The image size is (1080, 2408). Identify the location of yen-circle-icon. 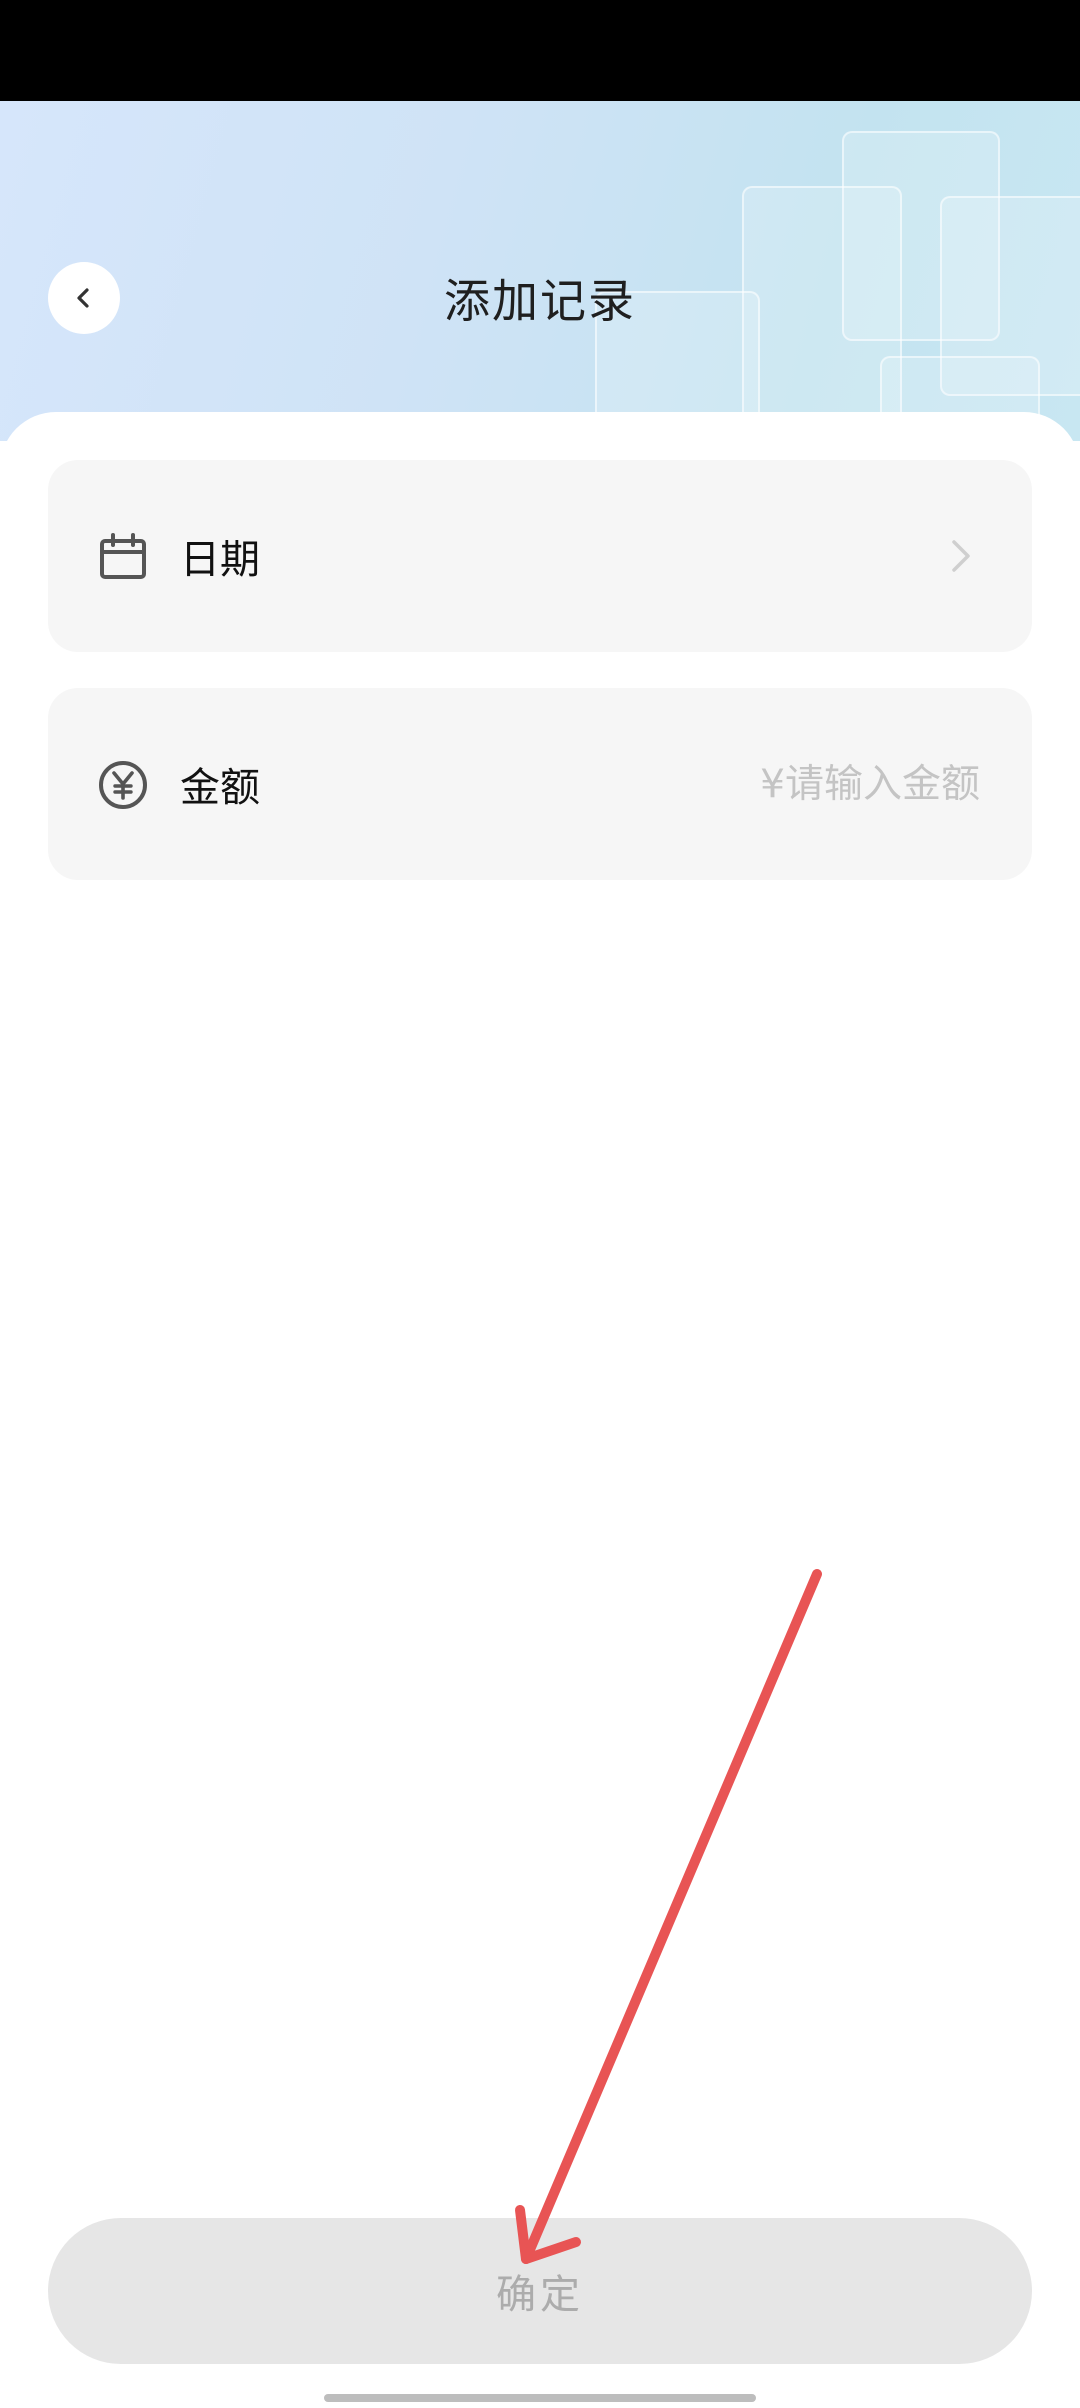
(123, 785).